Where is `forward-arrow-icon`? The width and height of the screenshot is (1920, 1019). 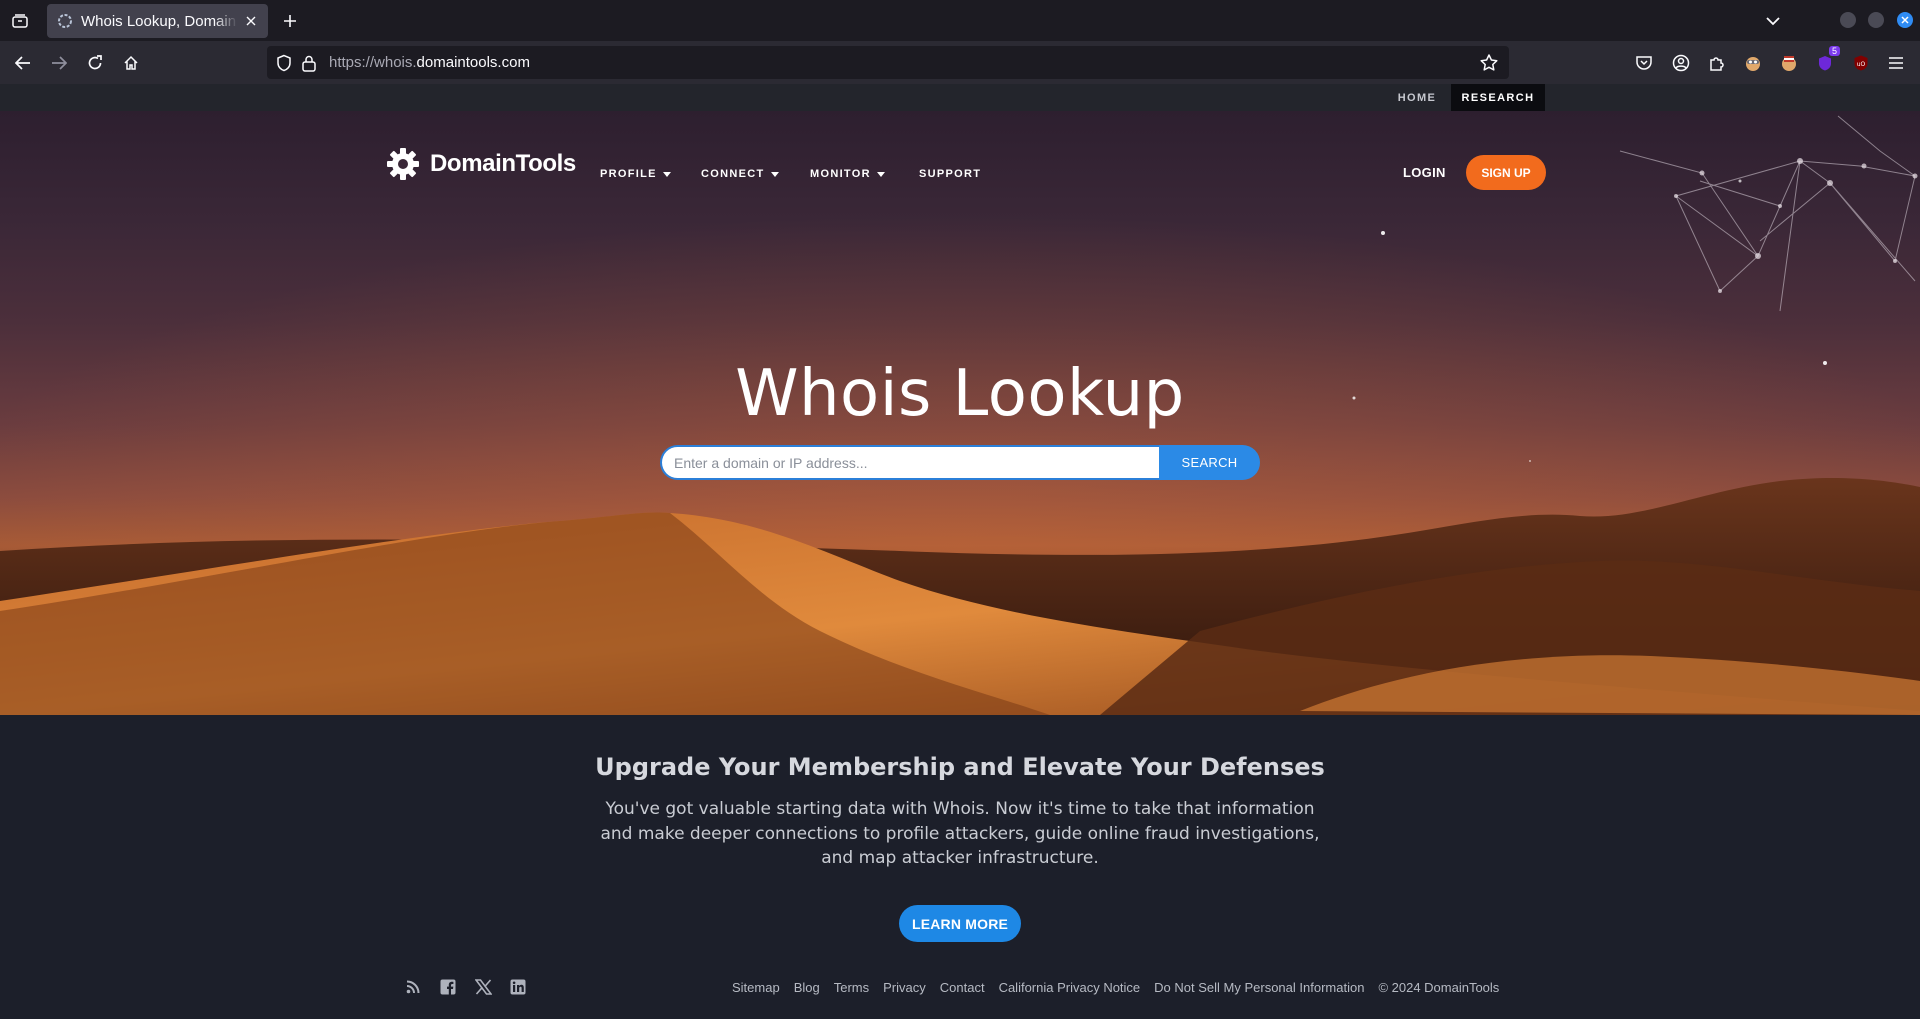
forward-arrow-icon is located at coordinates (59, 63).